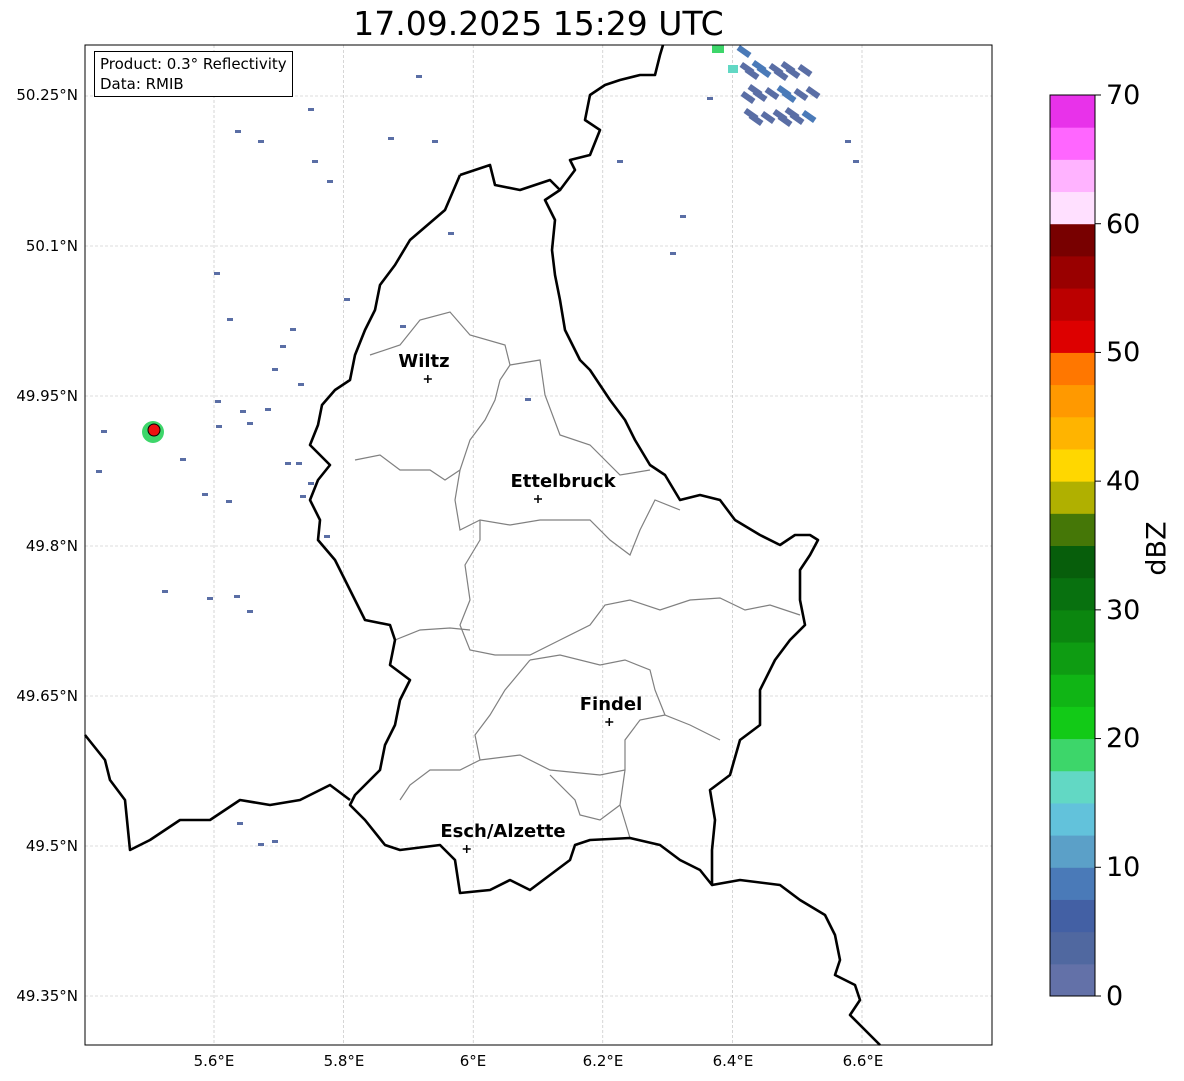 This screenshot has height=1081, width=1184. Describe the element at coordinates (47, 95) in the screenshot. I see `lat-tick-label: 50.25°N` at that location.